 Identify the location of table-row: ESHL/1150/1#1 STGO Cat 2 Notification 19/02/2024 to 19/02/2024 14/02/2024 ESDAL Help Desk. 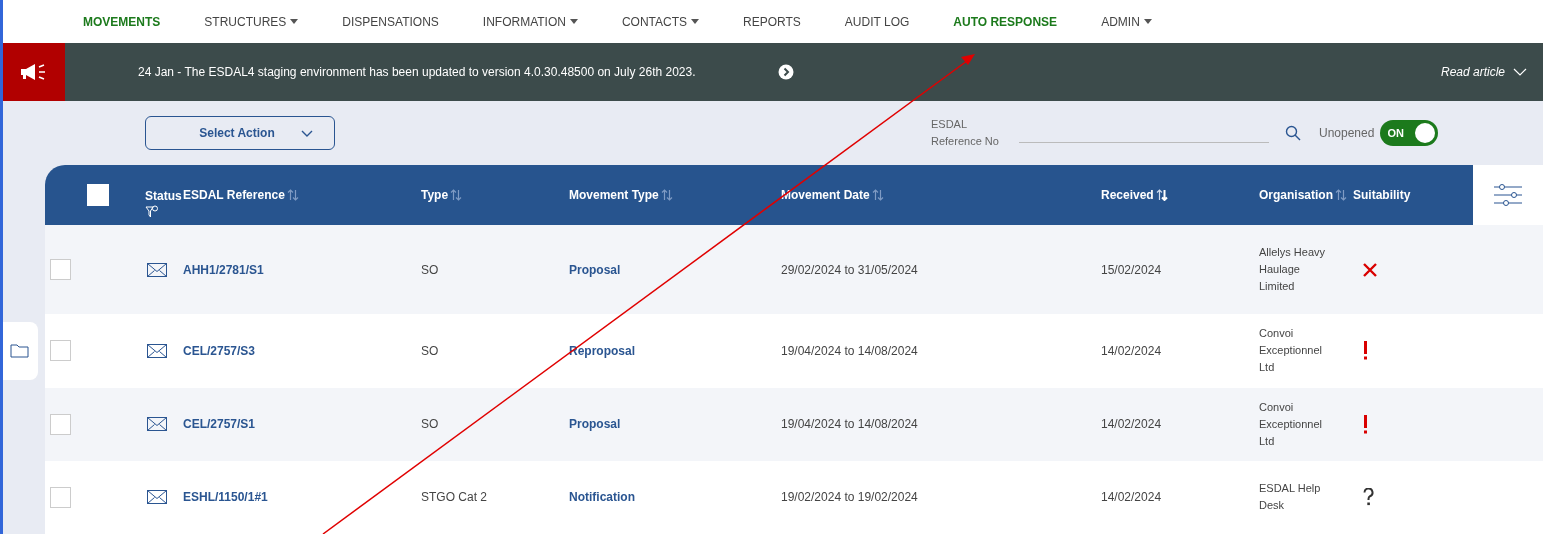
(794, 497).